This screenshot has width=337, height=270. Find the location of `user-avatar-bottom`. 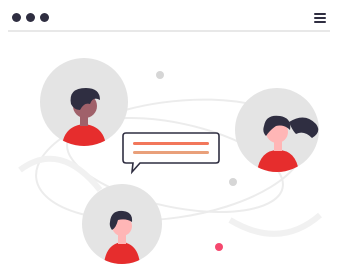

user-avatar-bottom is located at coordinates (122, 224).